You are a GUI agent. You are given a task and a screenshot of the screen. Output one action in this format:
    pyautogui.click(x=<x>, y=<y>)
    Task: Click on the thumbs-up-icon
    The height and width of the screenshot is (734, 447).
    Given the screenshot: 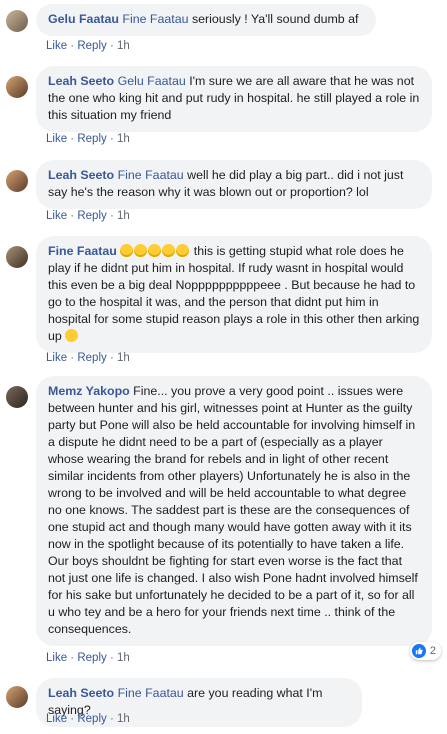 What is the action you would take?
    pyautogui.click(x=418, y=651)
    